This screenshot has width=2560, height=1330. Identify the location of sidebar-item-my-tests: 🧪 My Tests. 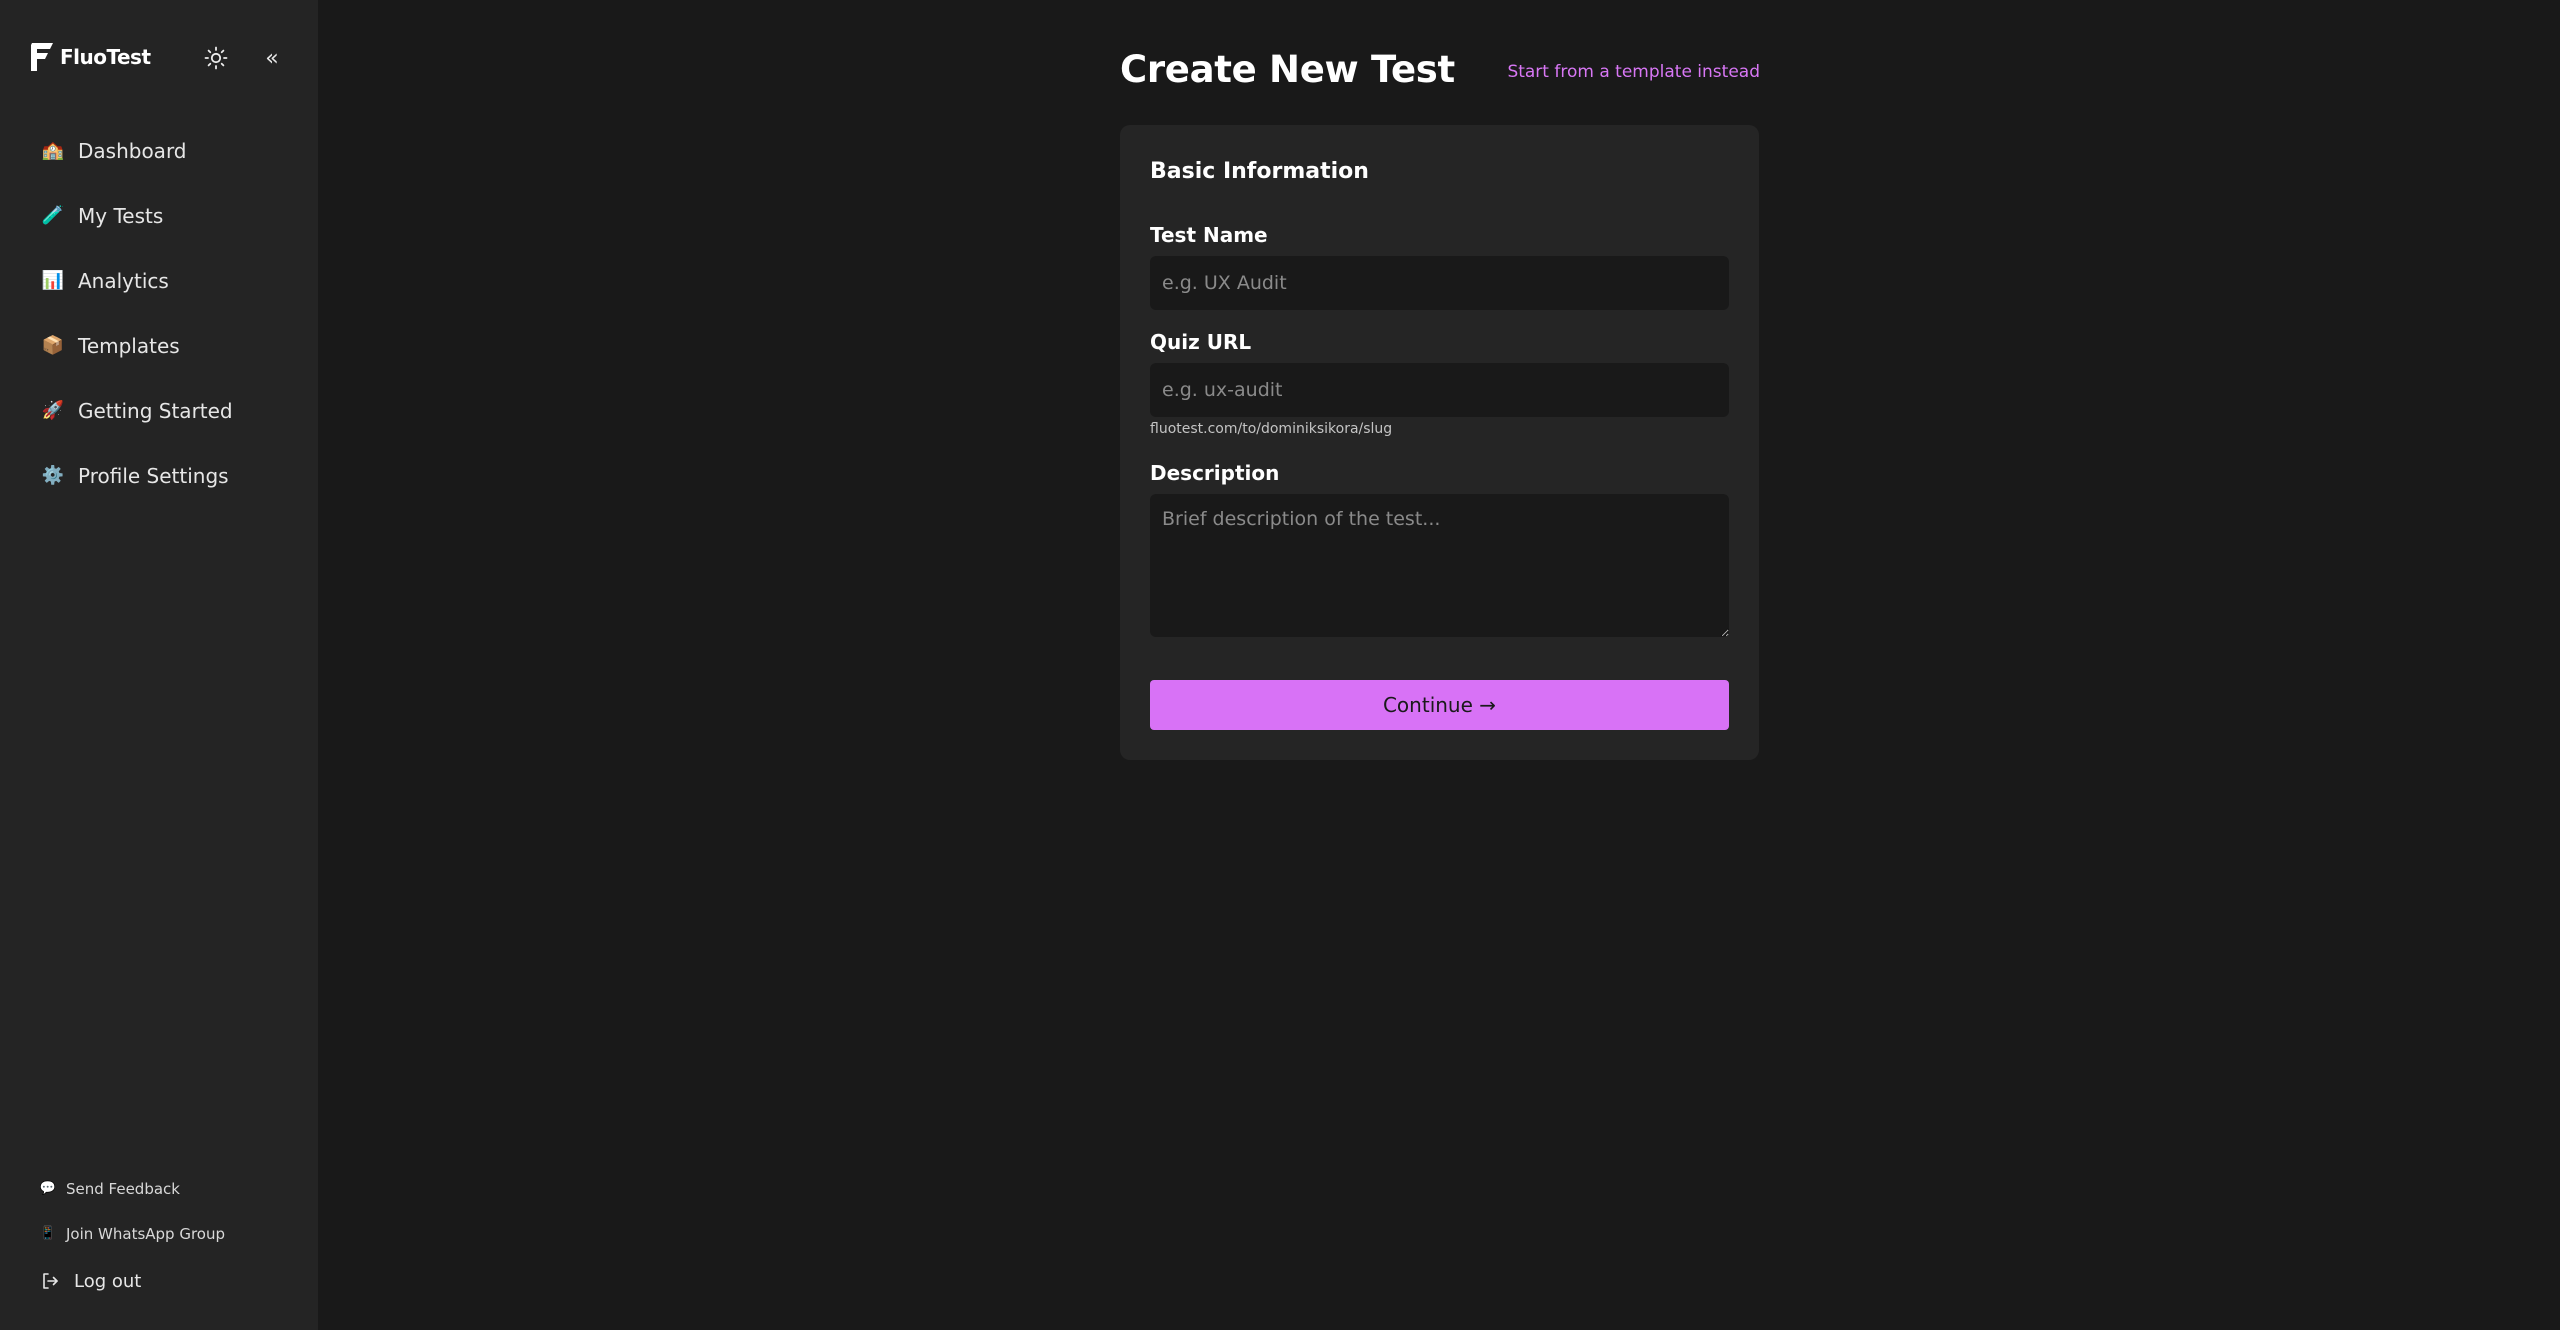
(163, 215).